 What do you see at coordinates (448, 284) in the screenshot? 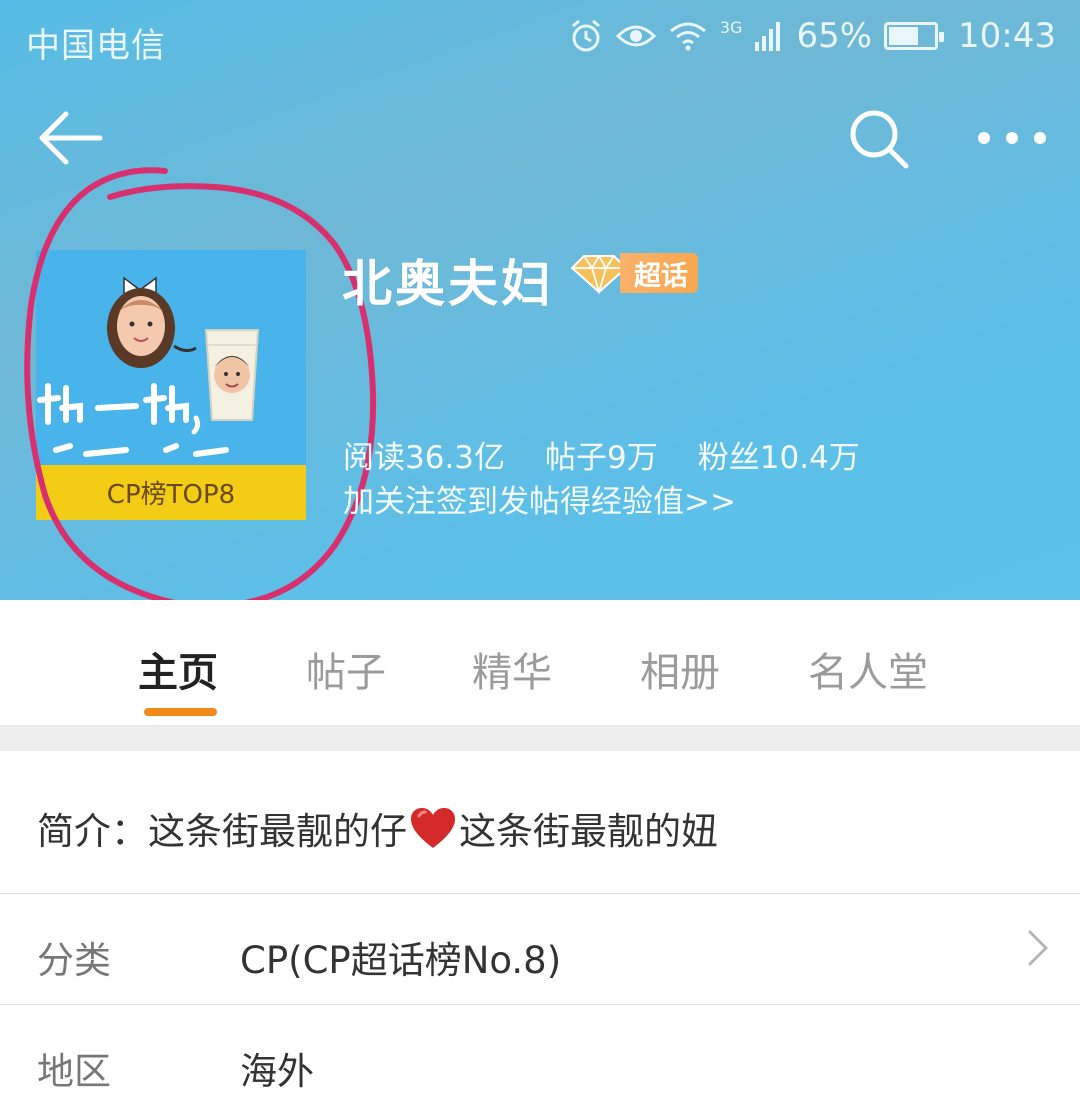
I see `topic-title: 北奥夫妇` at bounding box center [448, 284].